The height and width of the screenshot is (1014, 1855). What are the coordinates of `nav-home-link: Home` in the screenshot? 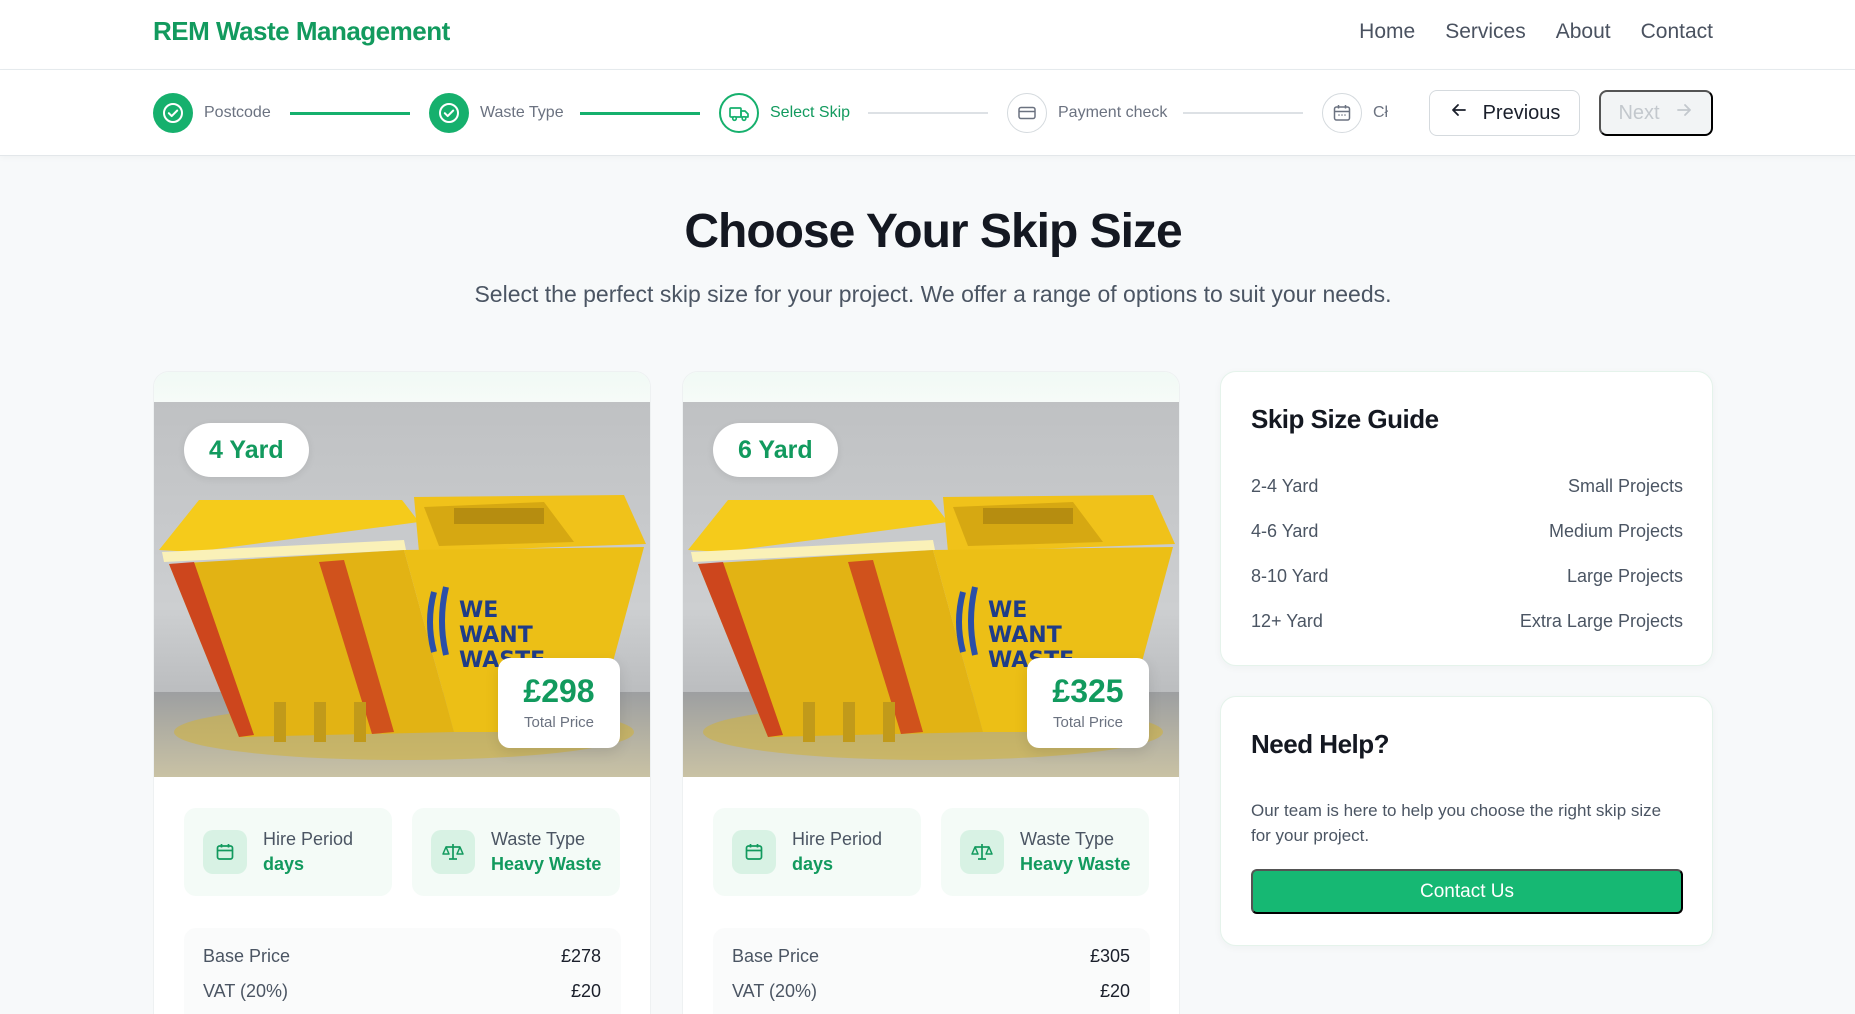 It's located at (1387, 32).